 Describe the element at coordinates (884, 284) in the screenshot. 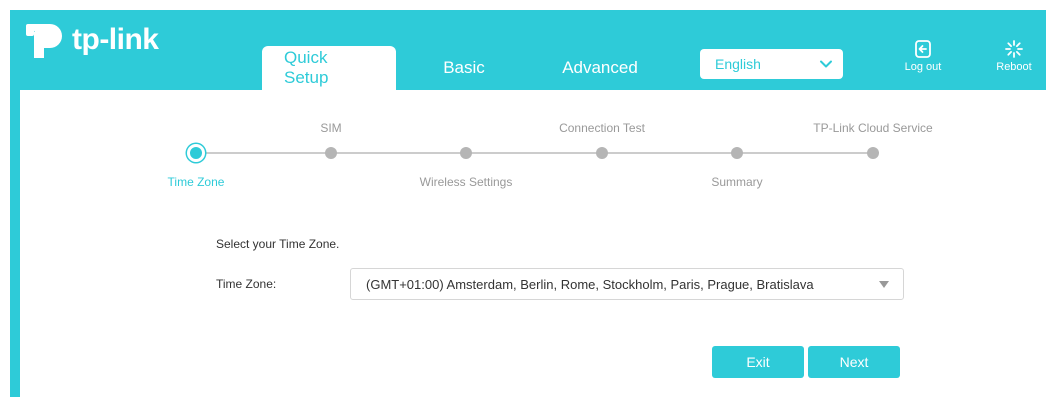

I see `dropdown-arrow-icon` at that location.